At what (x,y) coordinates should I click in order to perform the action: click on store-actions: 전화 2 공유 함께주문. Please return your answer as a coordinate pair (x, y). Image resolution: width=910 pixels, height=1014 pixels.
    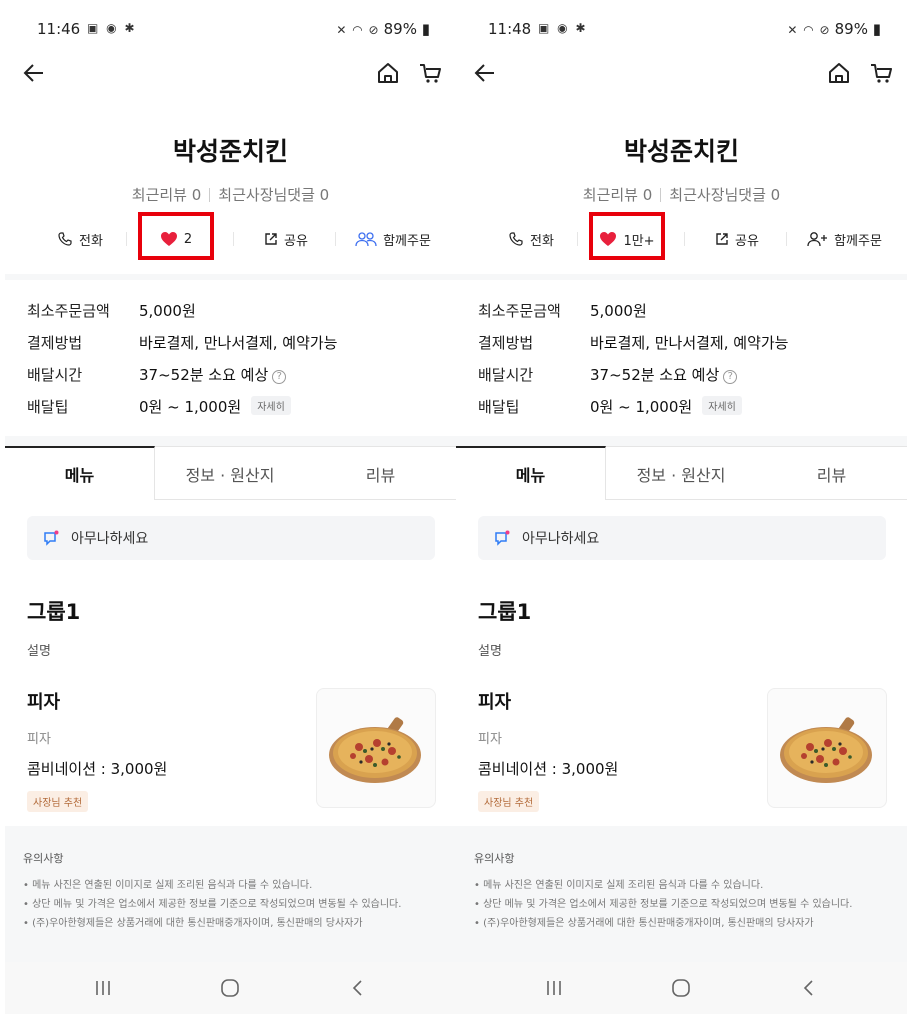
    Looking at the image, I should click on (230, 239).